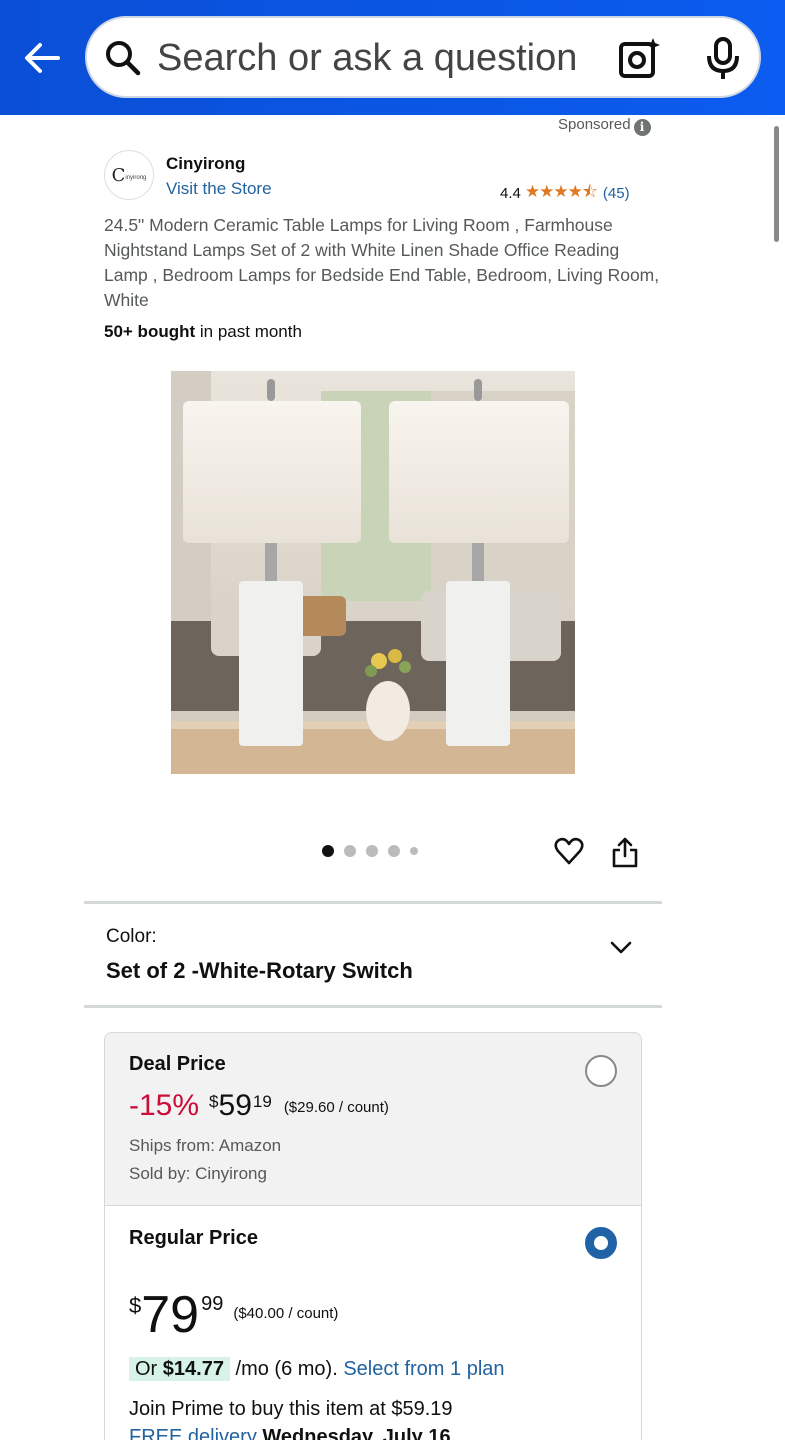 This screenshot has height=1440, width=785. I want to click on search-box, so click(423, 57).